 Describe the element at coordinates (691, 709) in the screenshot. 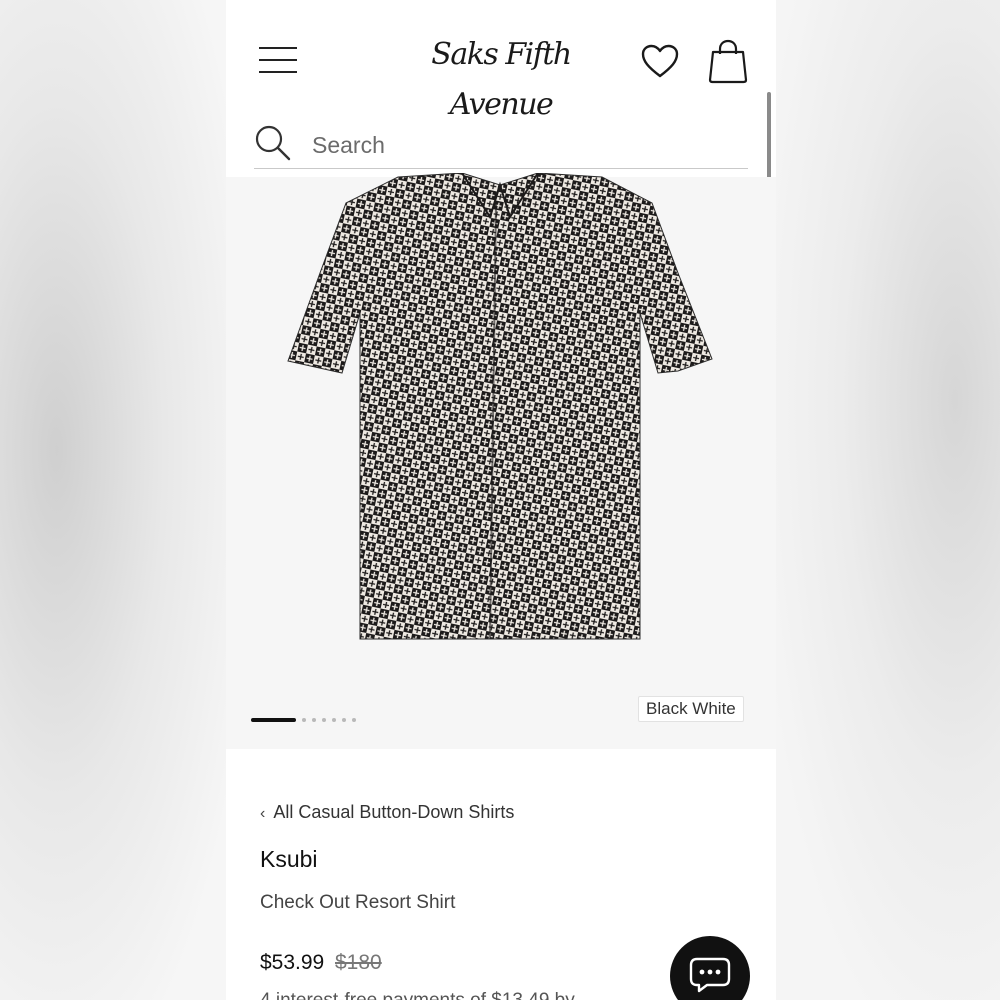

I see `color-label: Black White` at that location.